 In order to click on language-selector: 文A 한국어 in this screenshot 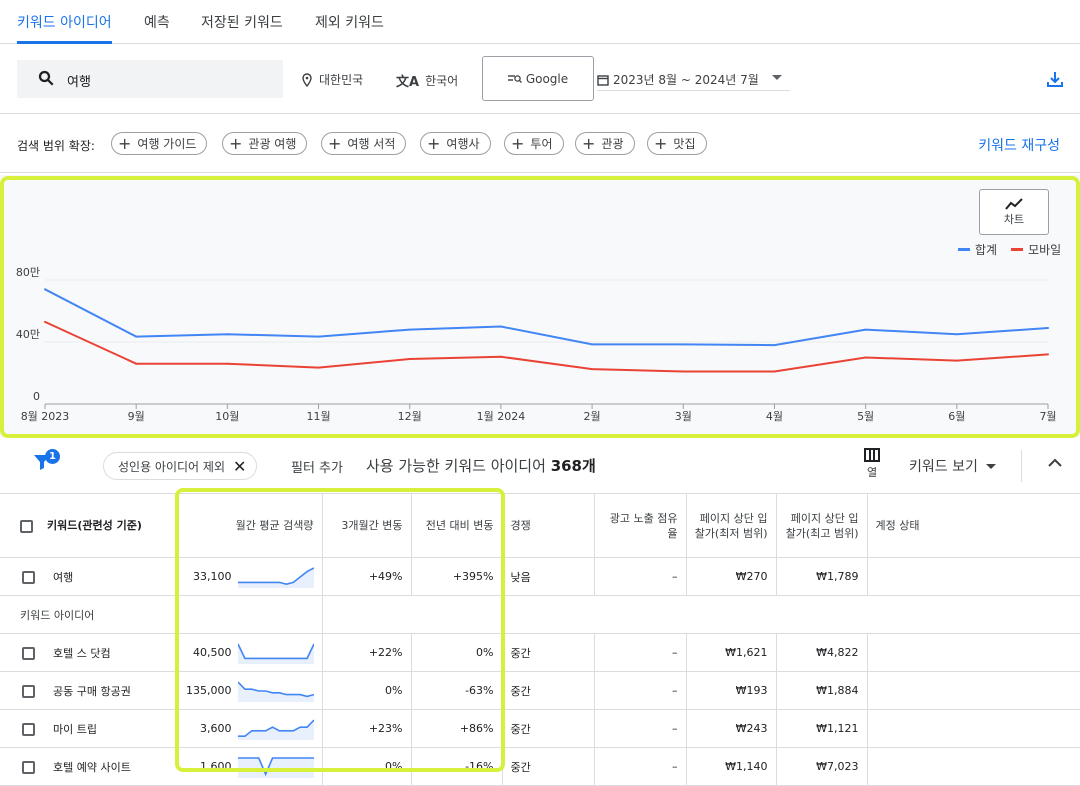, I will do `click(427, 80)`.